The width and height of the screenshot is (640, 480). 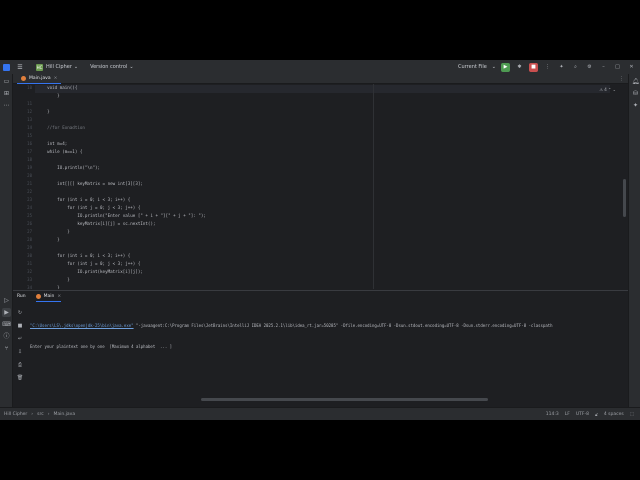 I want to click on run-panel-title: Run, so click(x=21, y=296).